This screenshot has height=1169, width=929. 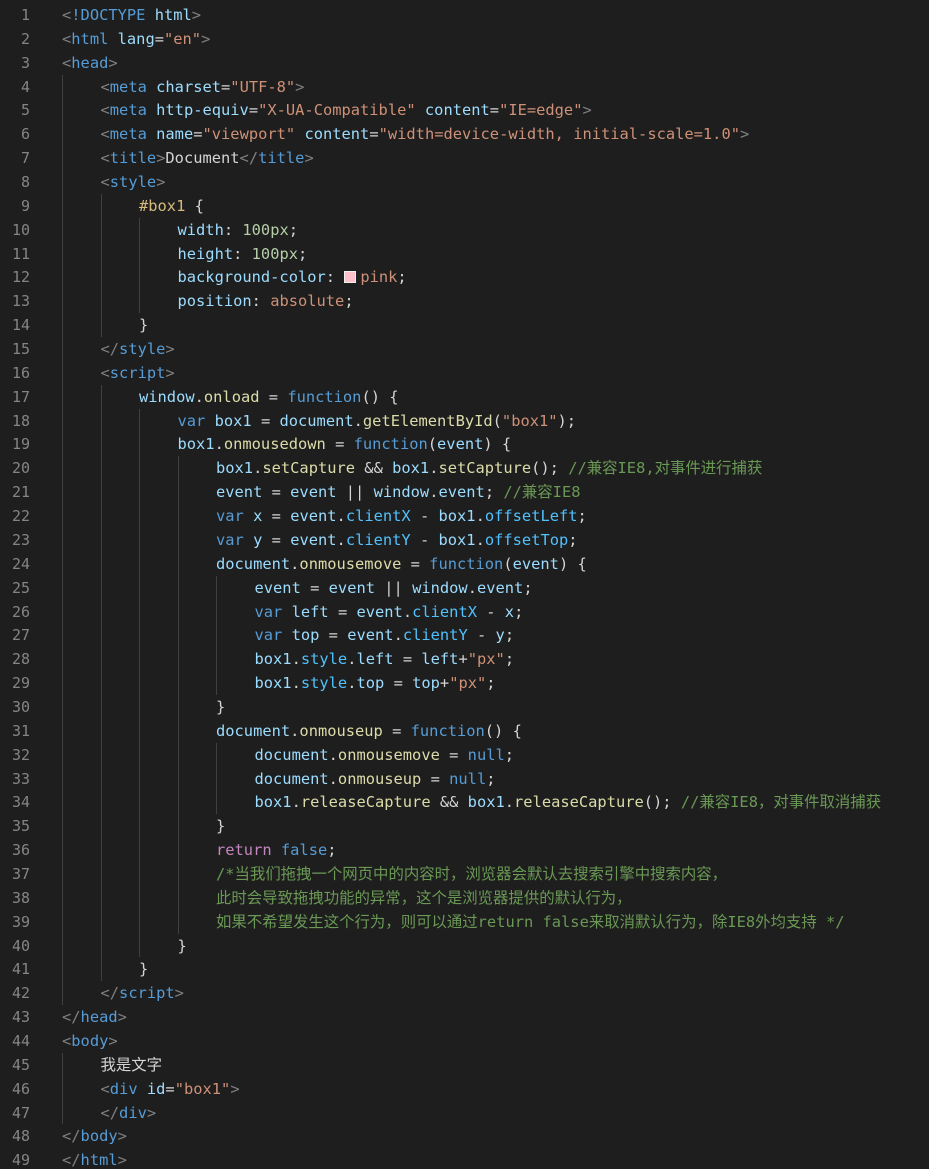 I want to click on line-number: 22, so click(x=20, y=516).